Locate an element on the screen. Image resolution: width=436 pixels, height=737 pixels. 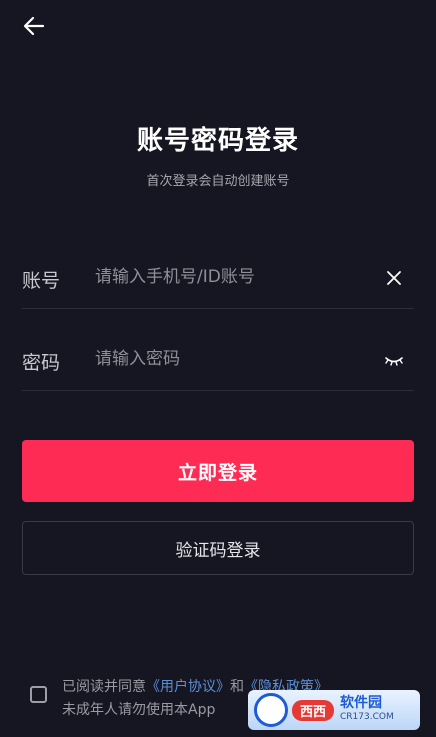
back-button is located at coordinates (34, 26).